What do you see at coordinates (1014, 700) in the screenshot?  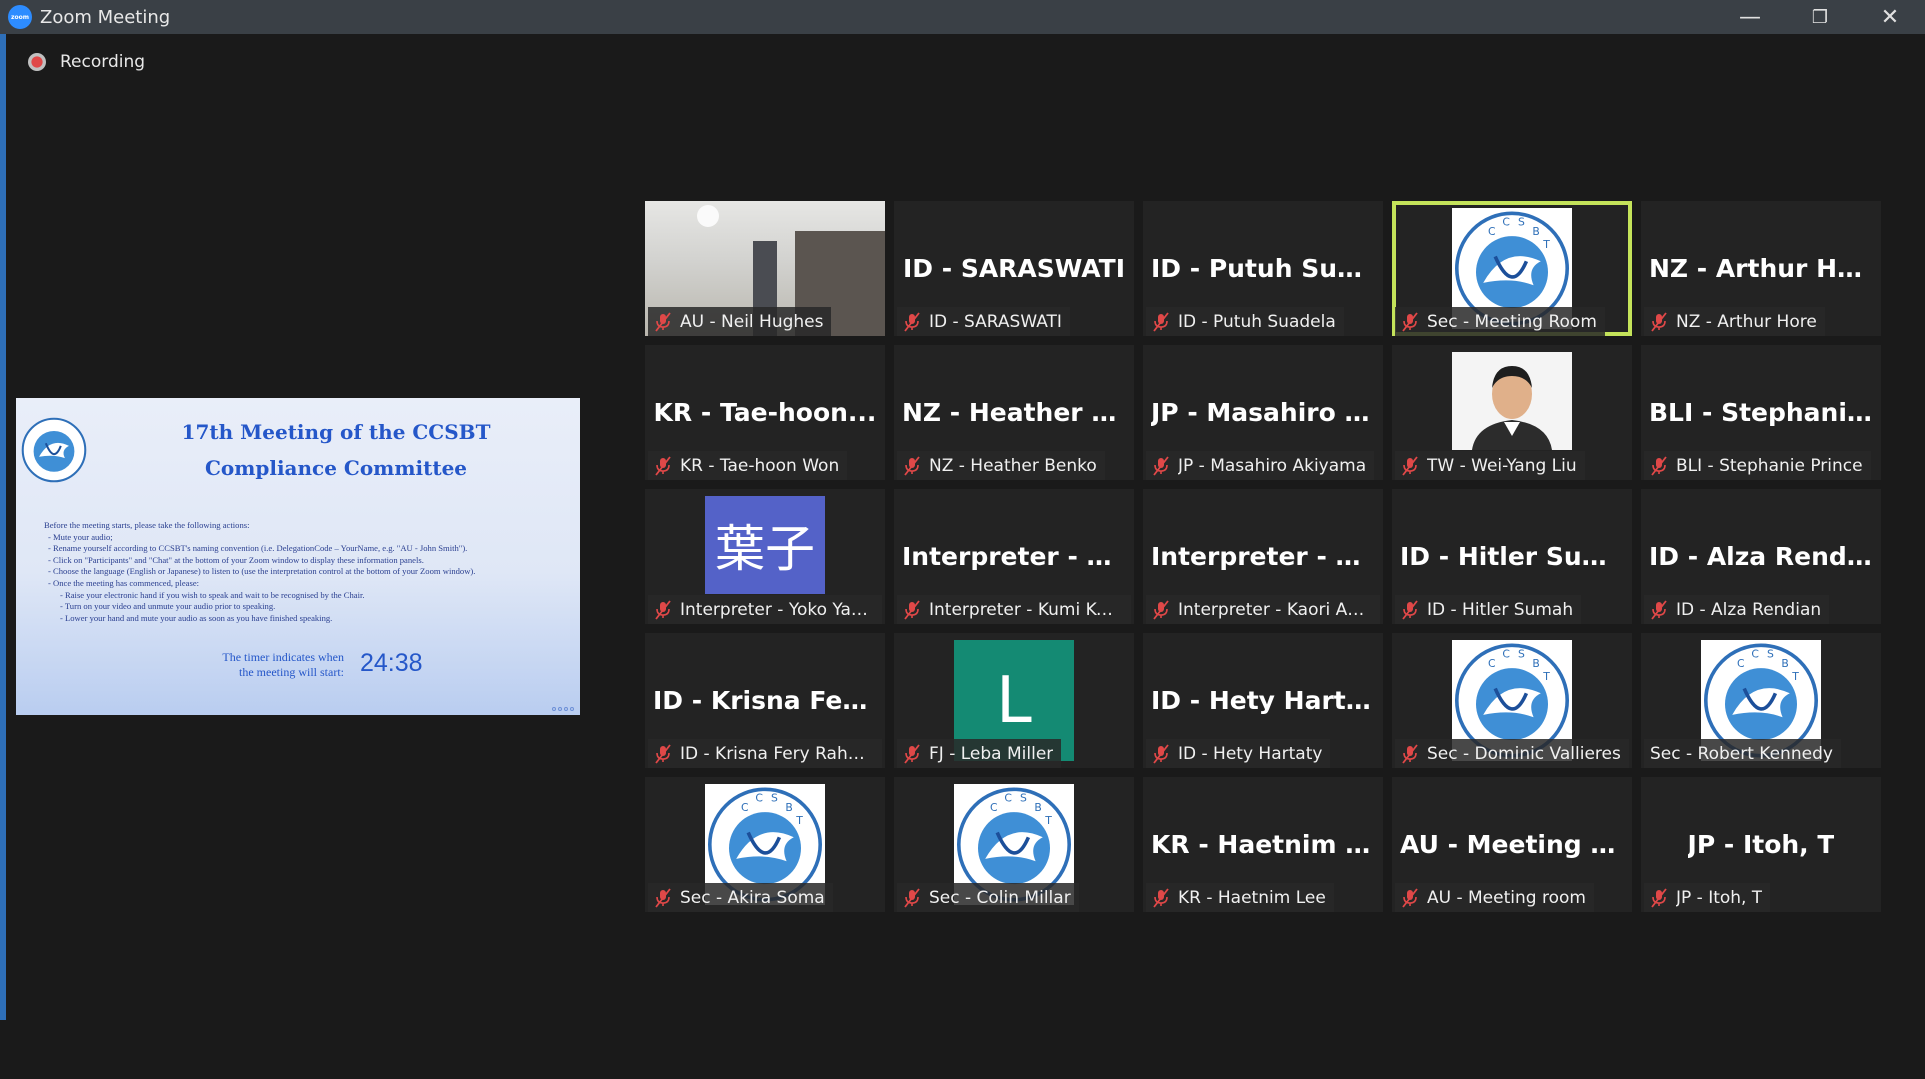 I see `participant-tile: L FJ - Leba Miller` at bounding box center [1014, 700].